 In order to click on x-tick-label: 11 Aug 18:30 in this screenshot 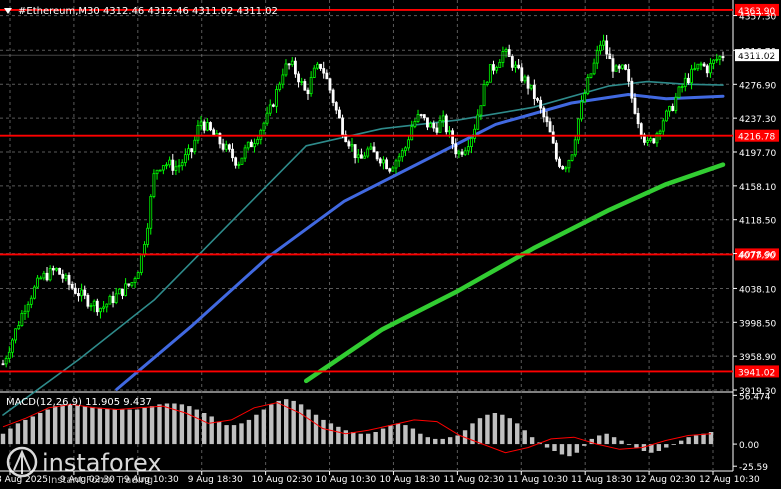, I will do `click(601, 480)`.